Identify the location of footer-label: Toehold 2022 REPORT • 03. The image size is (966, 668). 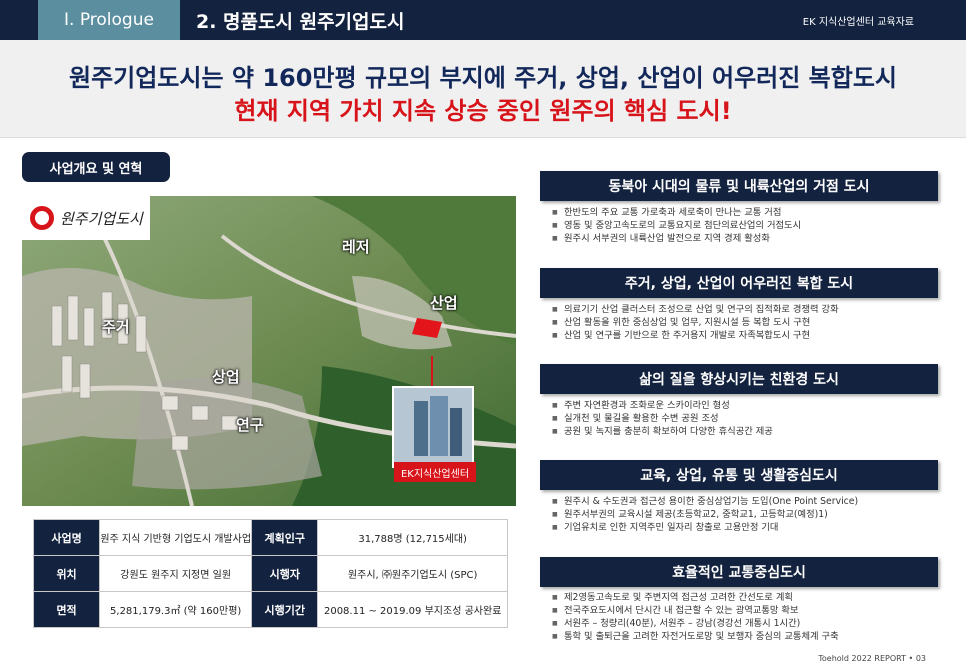
(872, 658).